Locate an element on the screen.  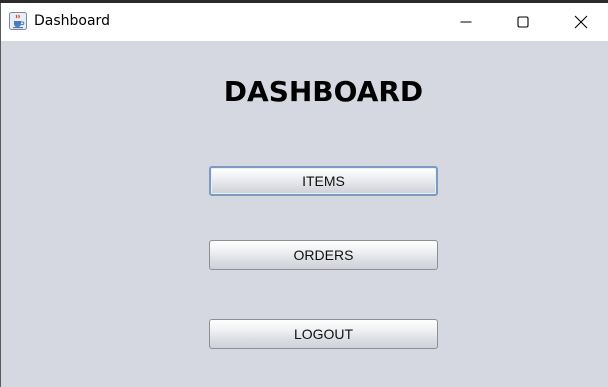
orders-button: ORDERS is located at coordinates (323, 255).